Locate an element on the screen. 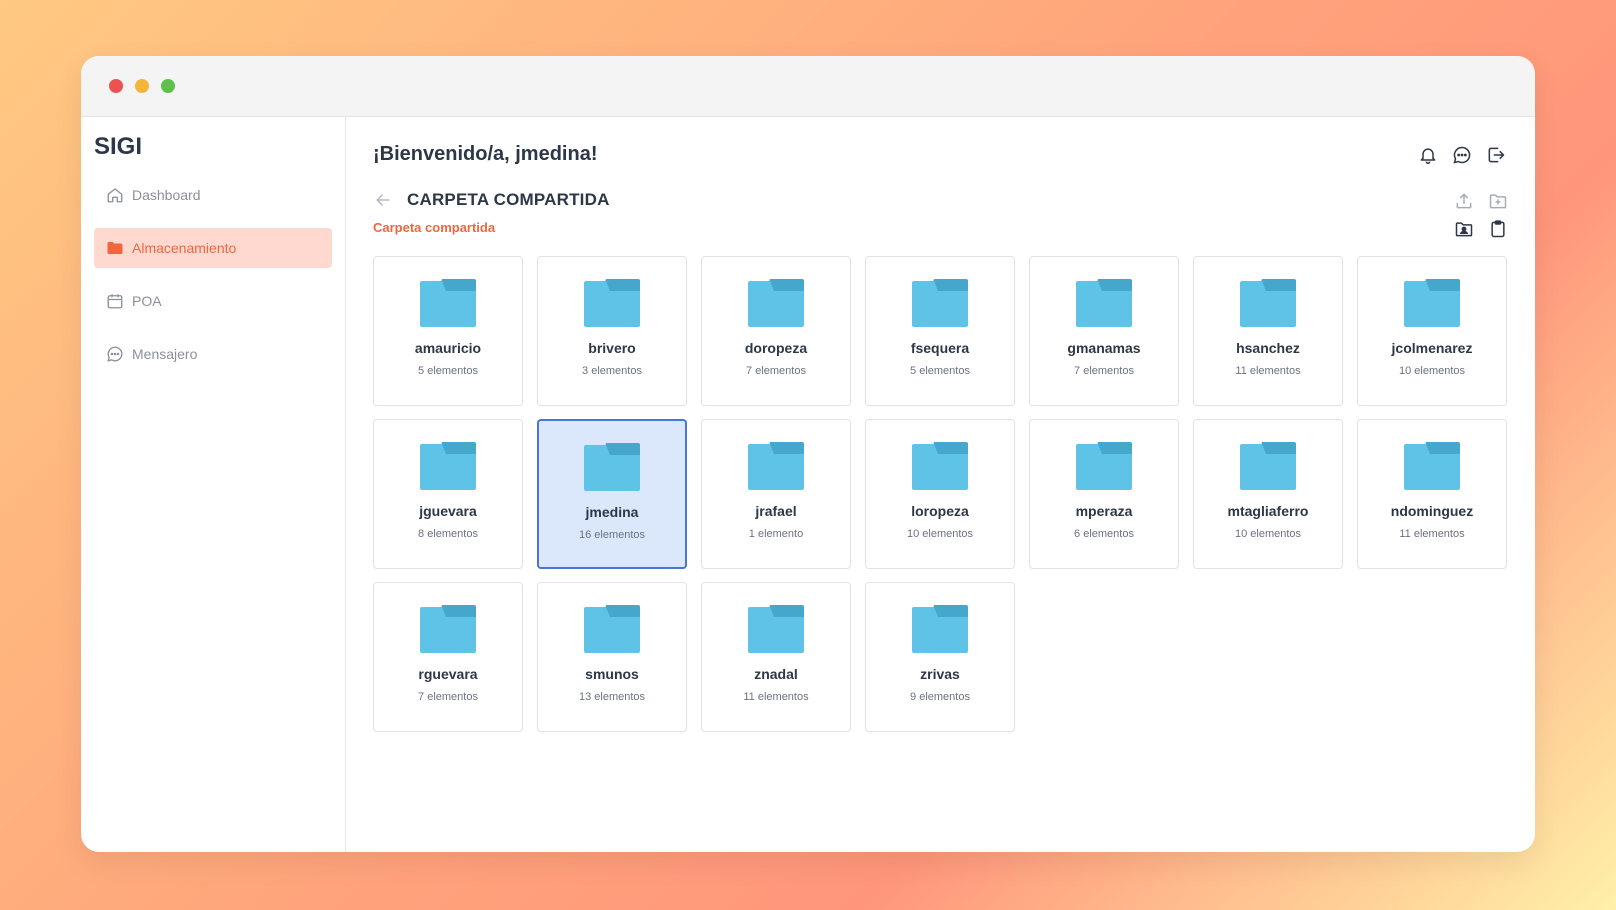  folder-card-doropeza: doropeza 7 elementos is located at coordinates (776, 331).